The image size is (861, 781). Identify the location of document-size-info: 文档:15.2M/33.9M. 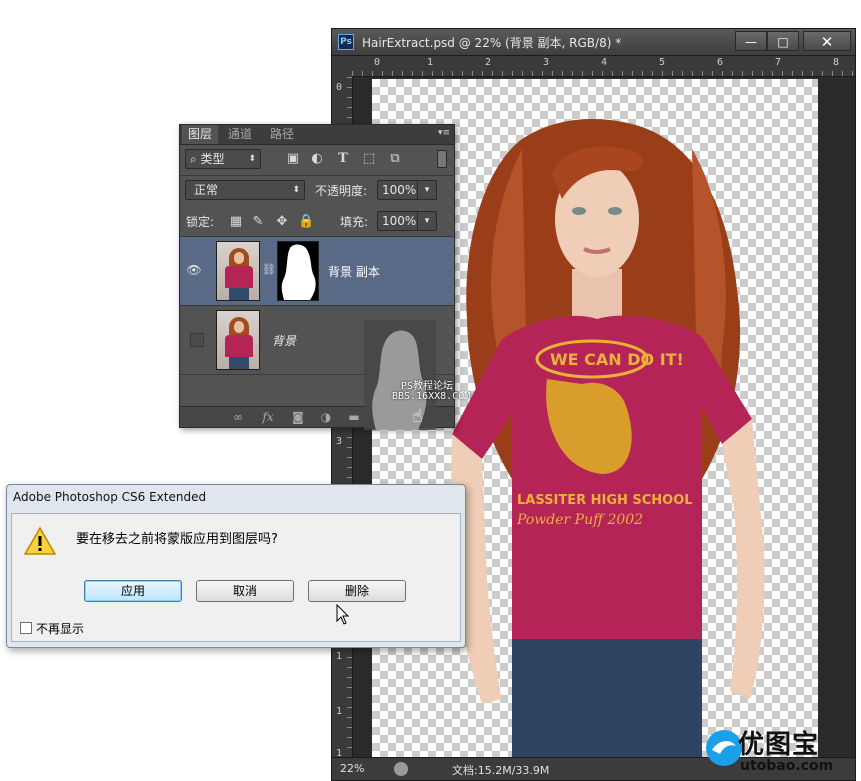
(500, 770).